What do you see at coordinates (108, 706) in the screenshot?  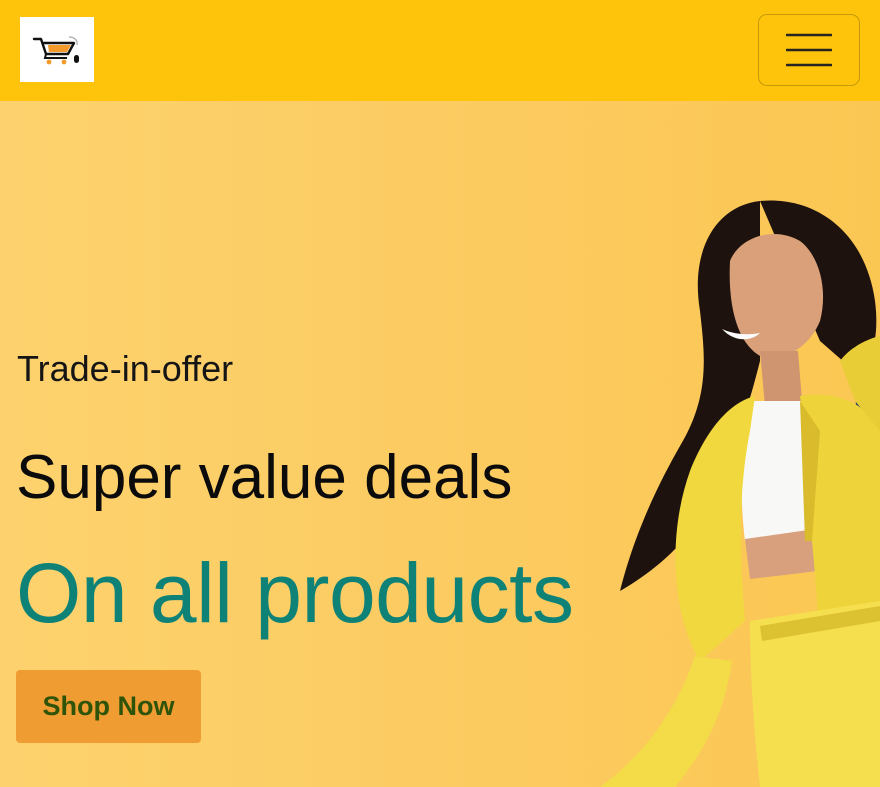 I see `shop-now-button: Shop Now` at bounding box center [108, 706].